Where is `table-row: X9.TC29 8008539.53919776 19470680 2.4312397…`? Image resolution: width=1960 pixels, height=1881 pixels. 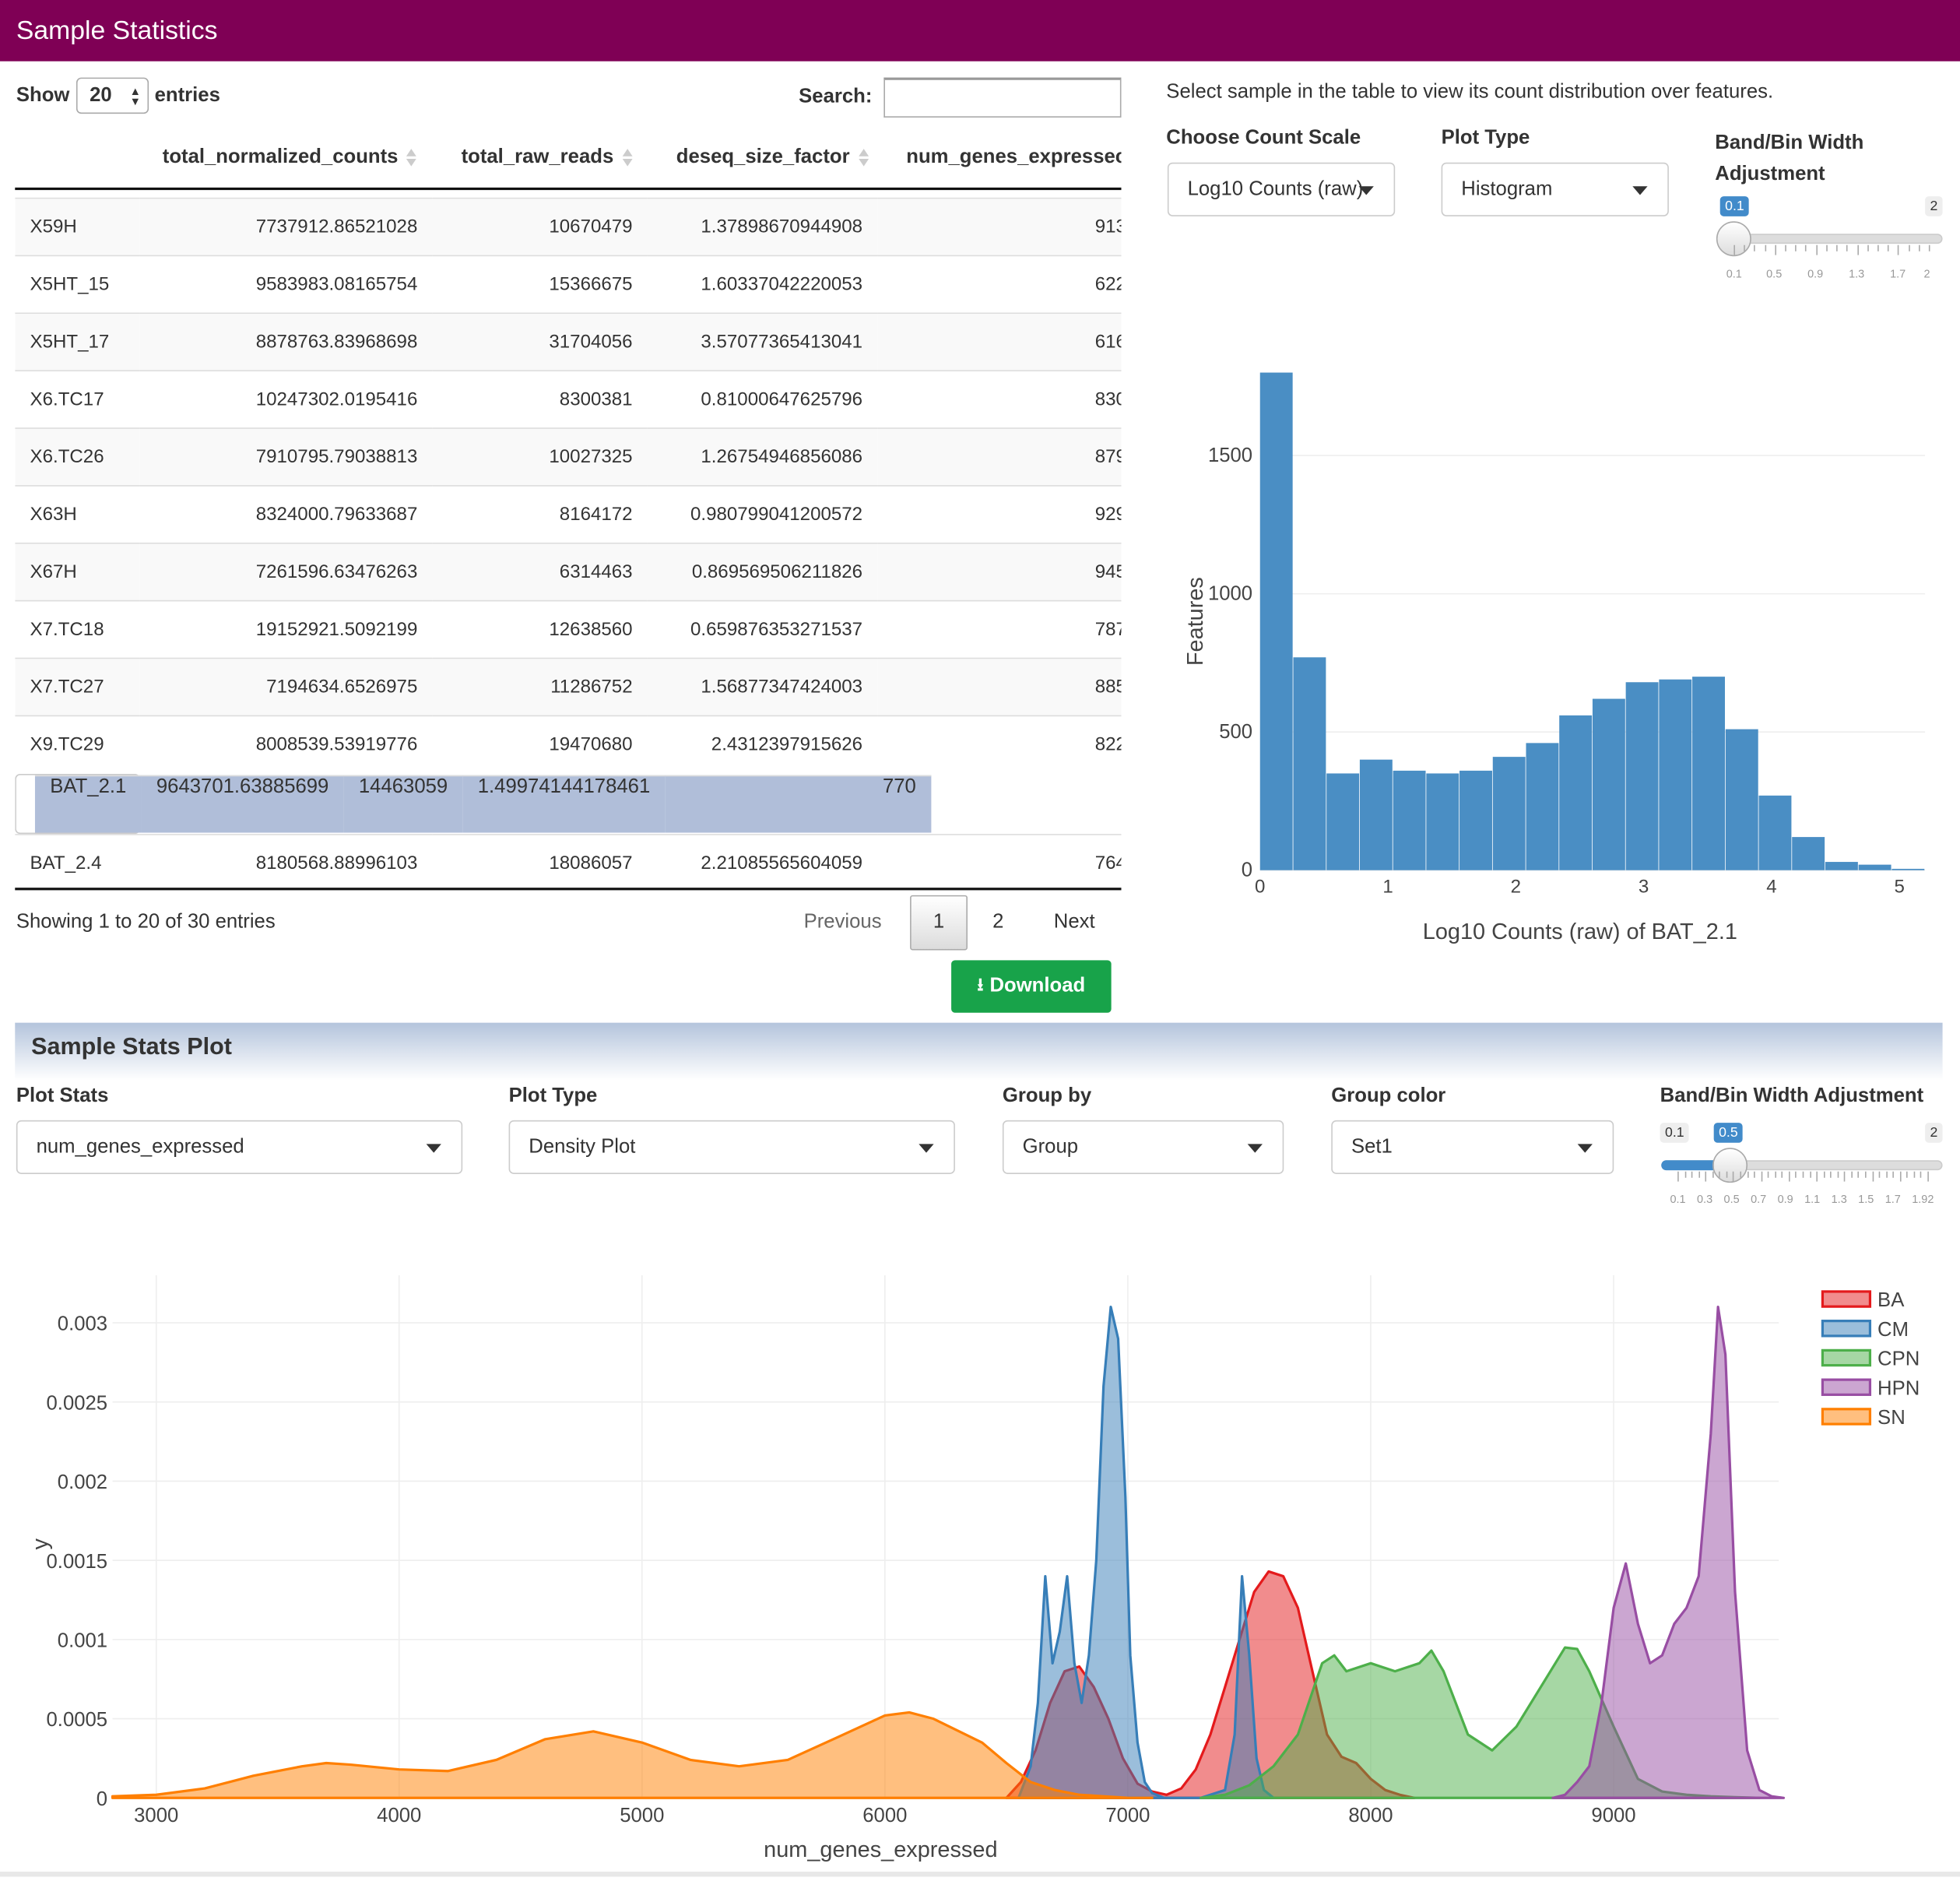 table-row: X9.TC29 8008539.53919776 19470680 2.4312397… is located at coordinates (568, 745).